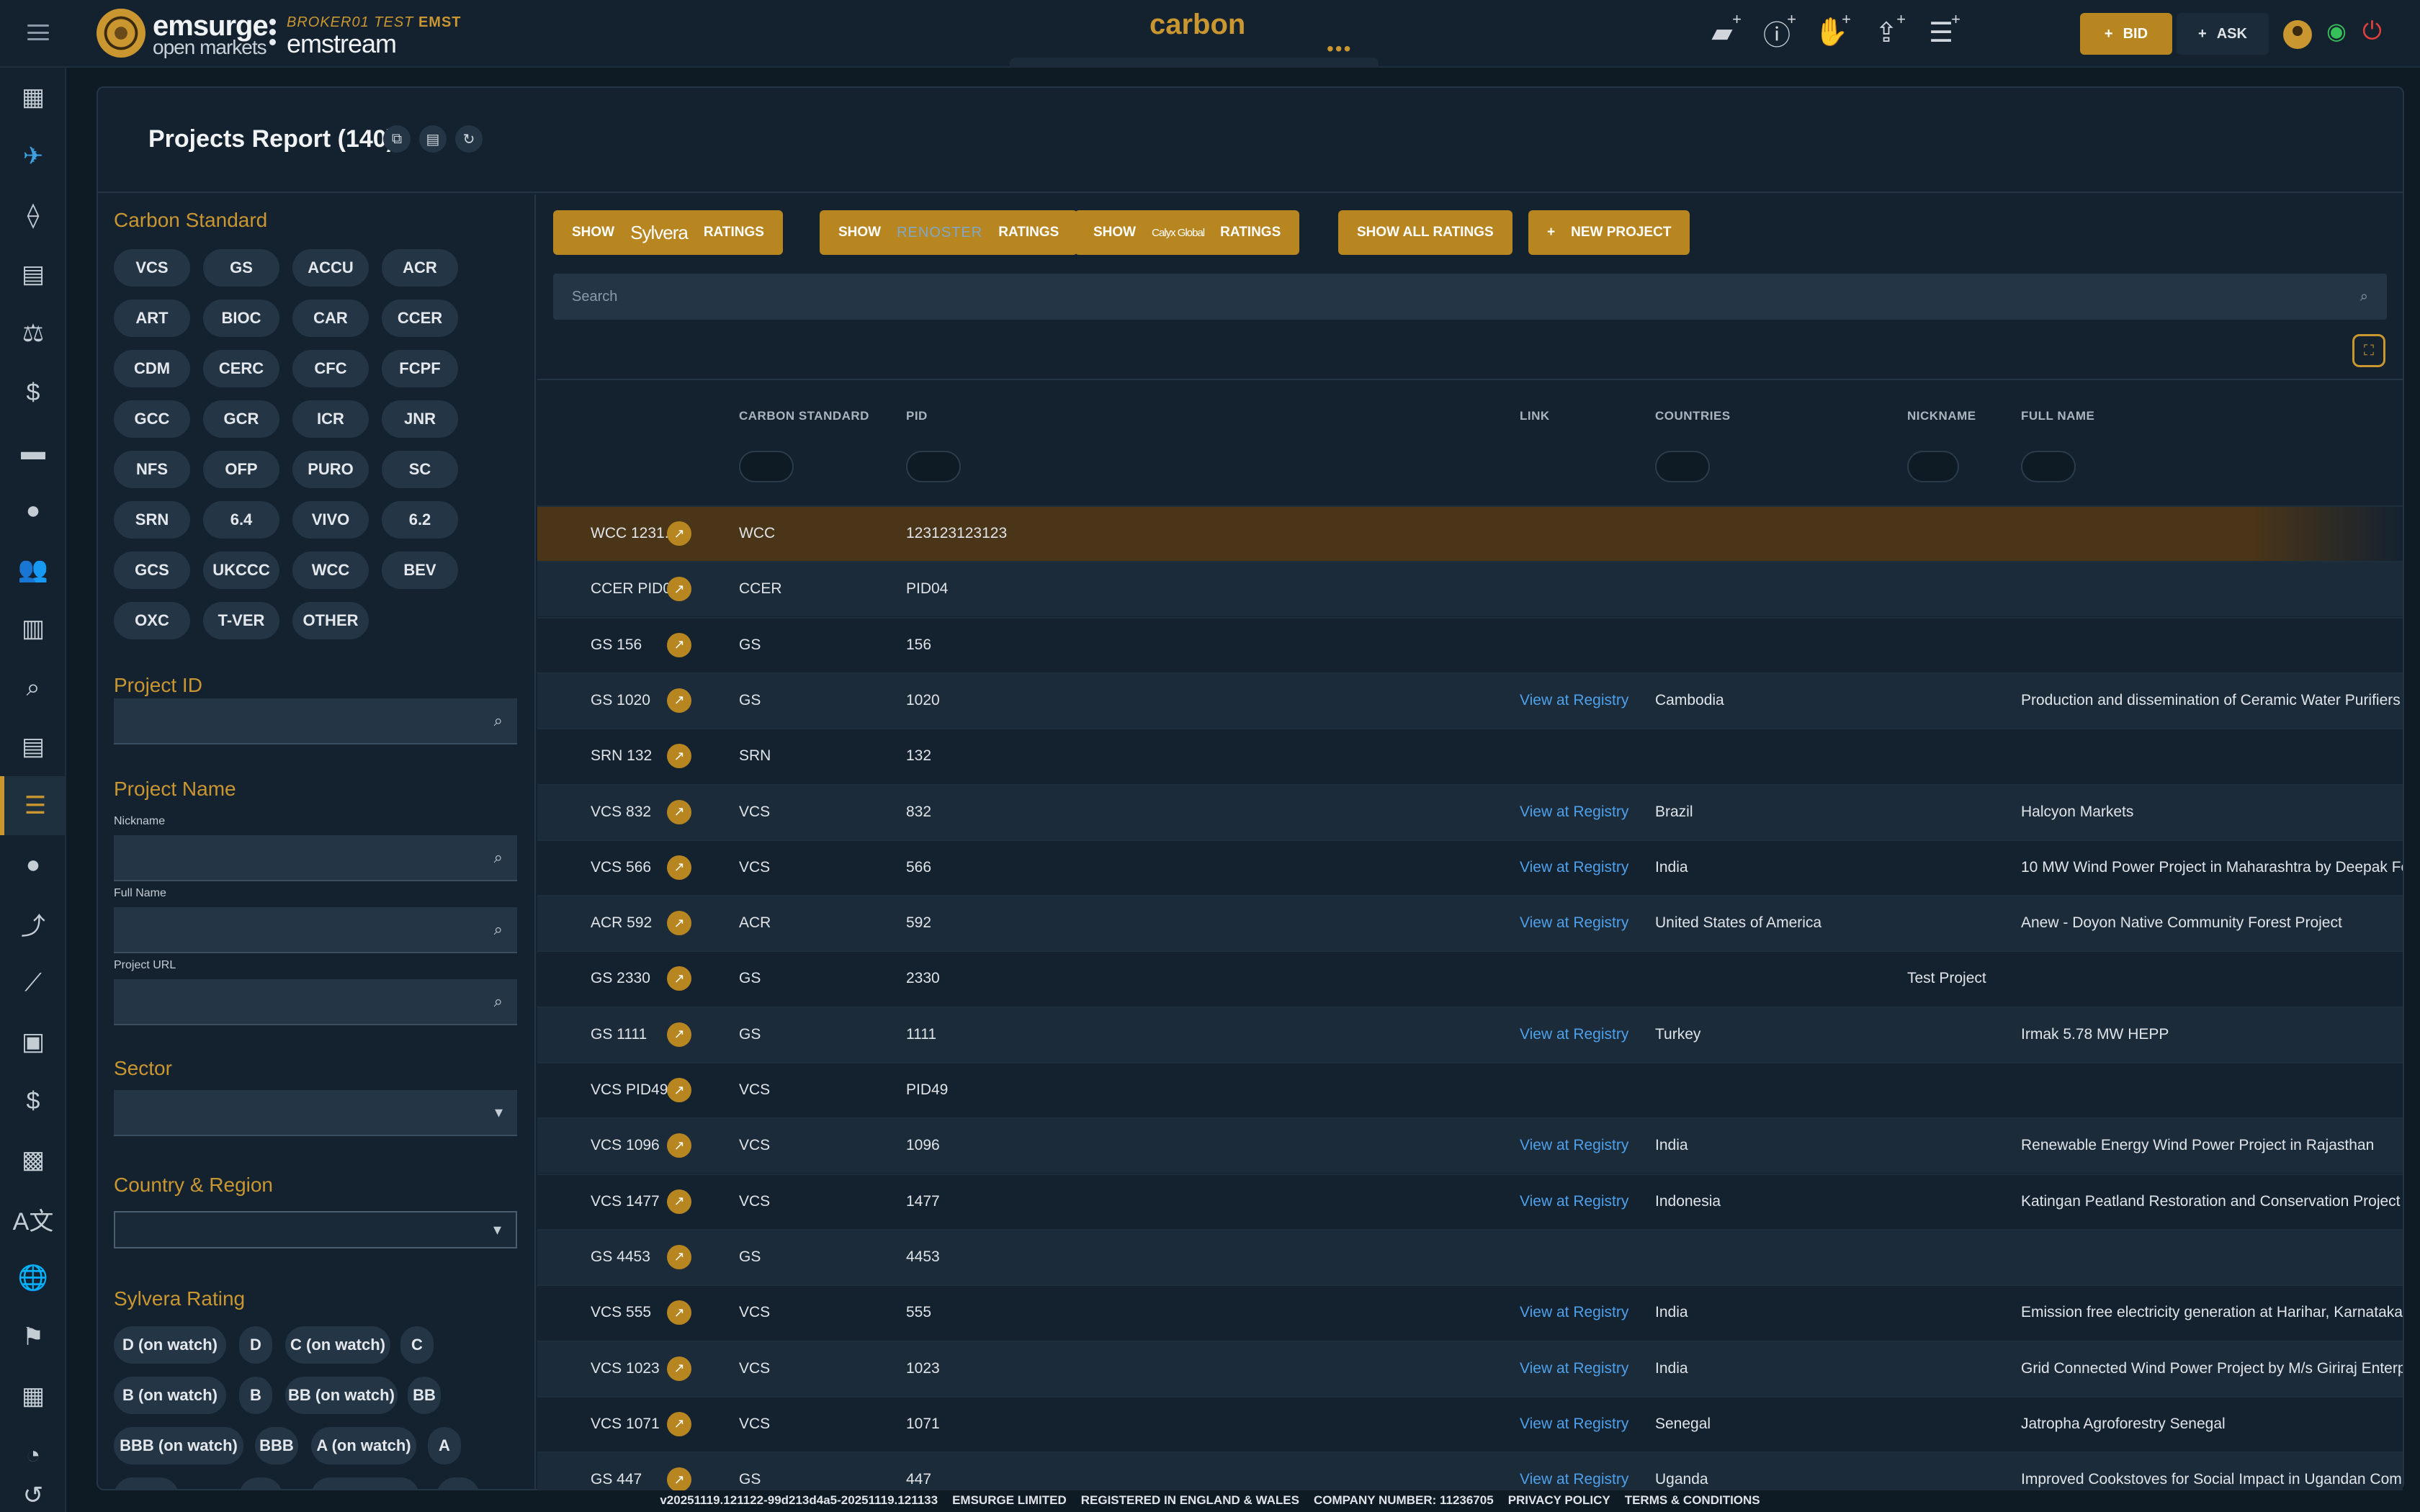 The width and height of the screenshot is (2420, 1512). I want to click on standard-chip: JNR, so click(420, 419).